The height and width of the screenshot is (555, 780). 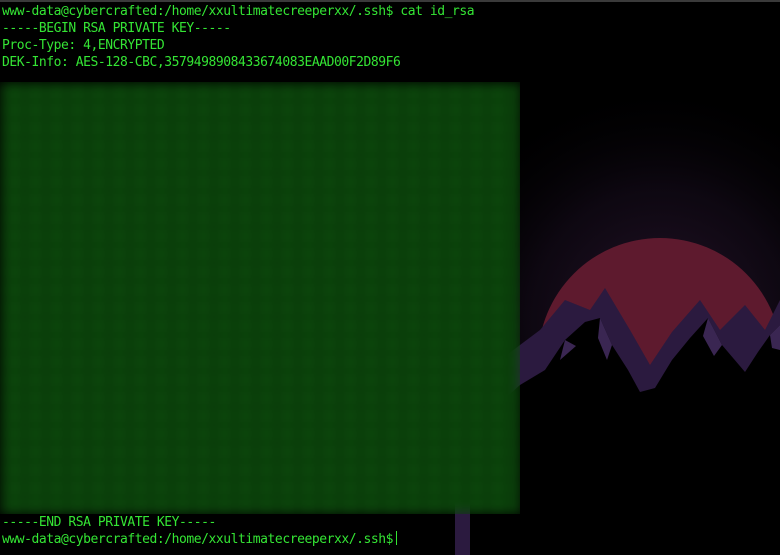 I want to click on rsa-key-end-line: -----END RSA PRIVATE KEY-----, so click(x=109, y=522).